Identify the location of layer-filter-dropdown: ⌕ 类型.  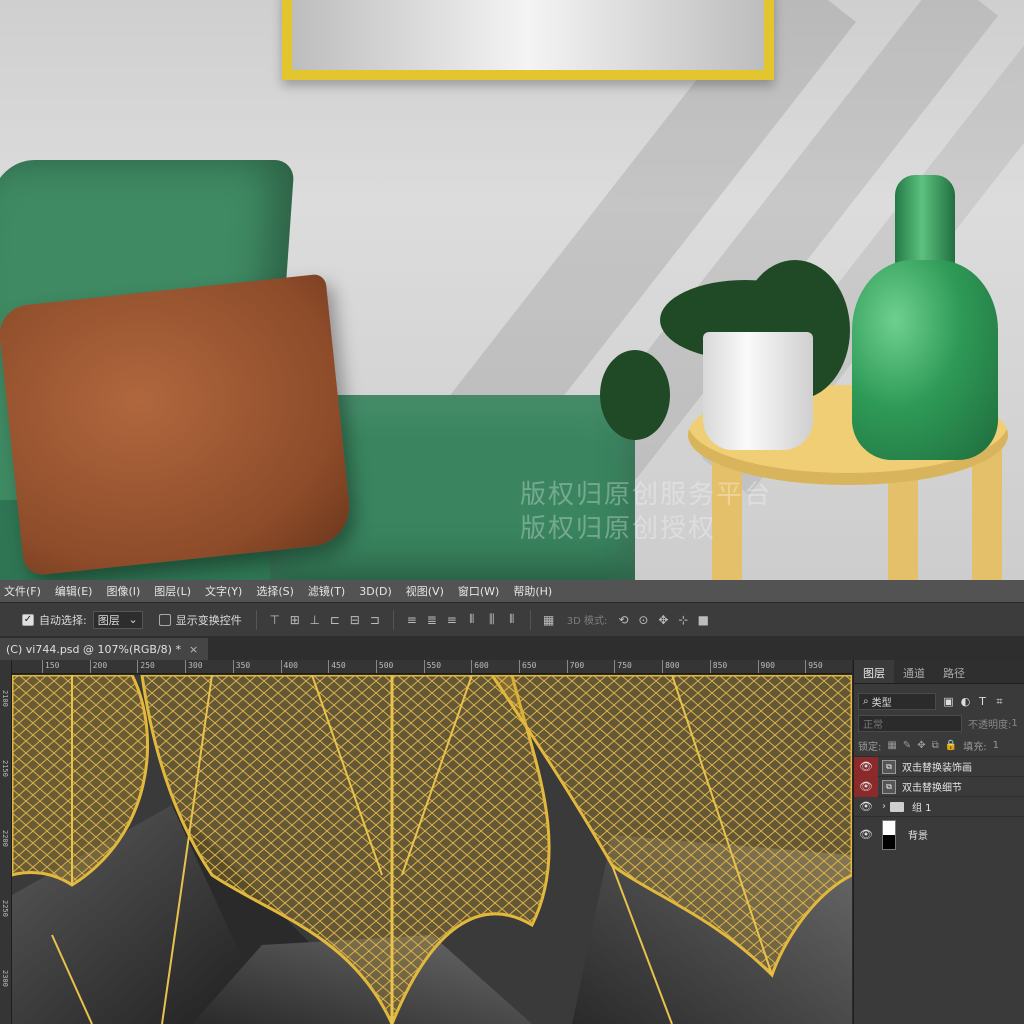
(897, 701).